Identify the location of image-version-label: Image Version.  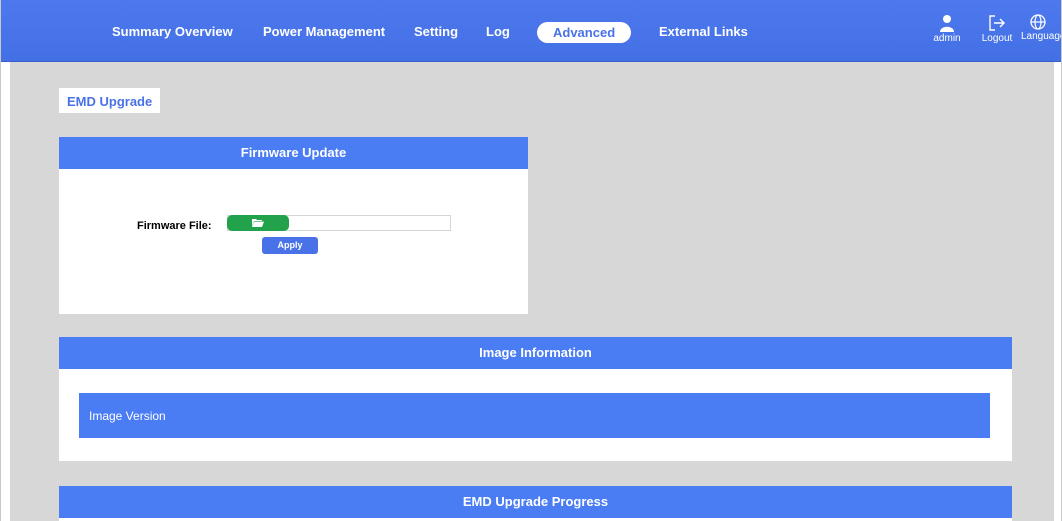
(127, 416).